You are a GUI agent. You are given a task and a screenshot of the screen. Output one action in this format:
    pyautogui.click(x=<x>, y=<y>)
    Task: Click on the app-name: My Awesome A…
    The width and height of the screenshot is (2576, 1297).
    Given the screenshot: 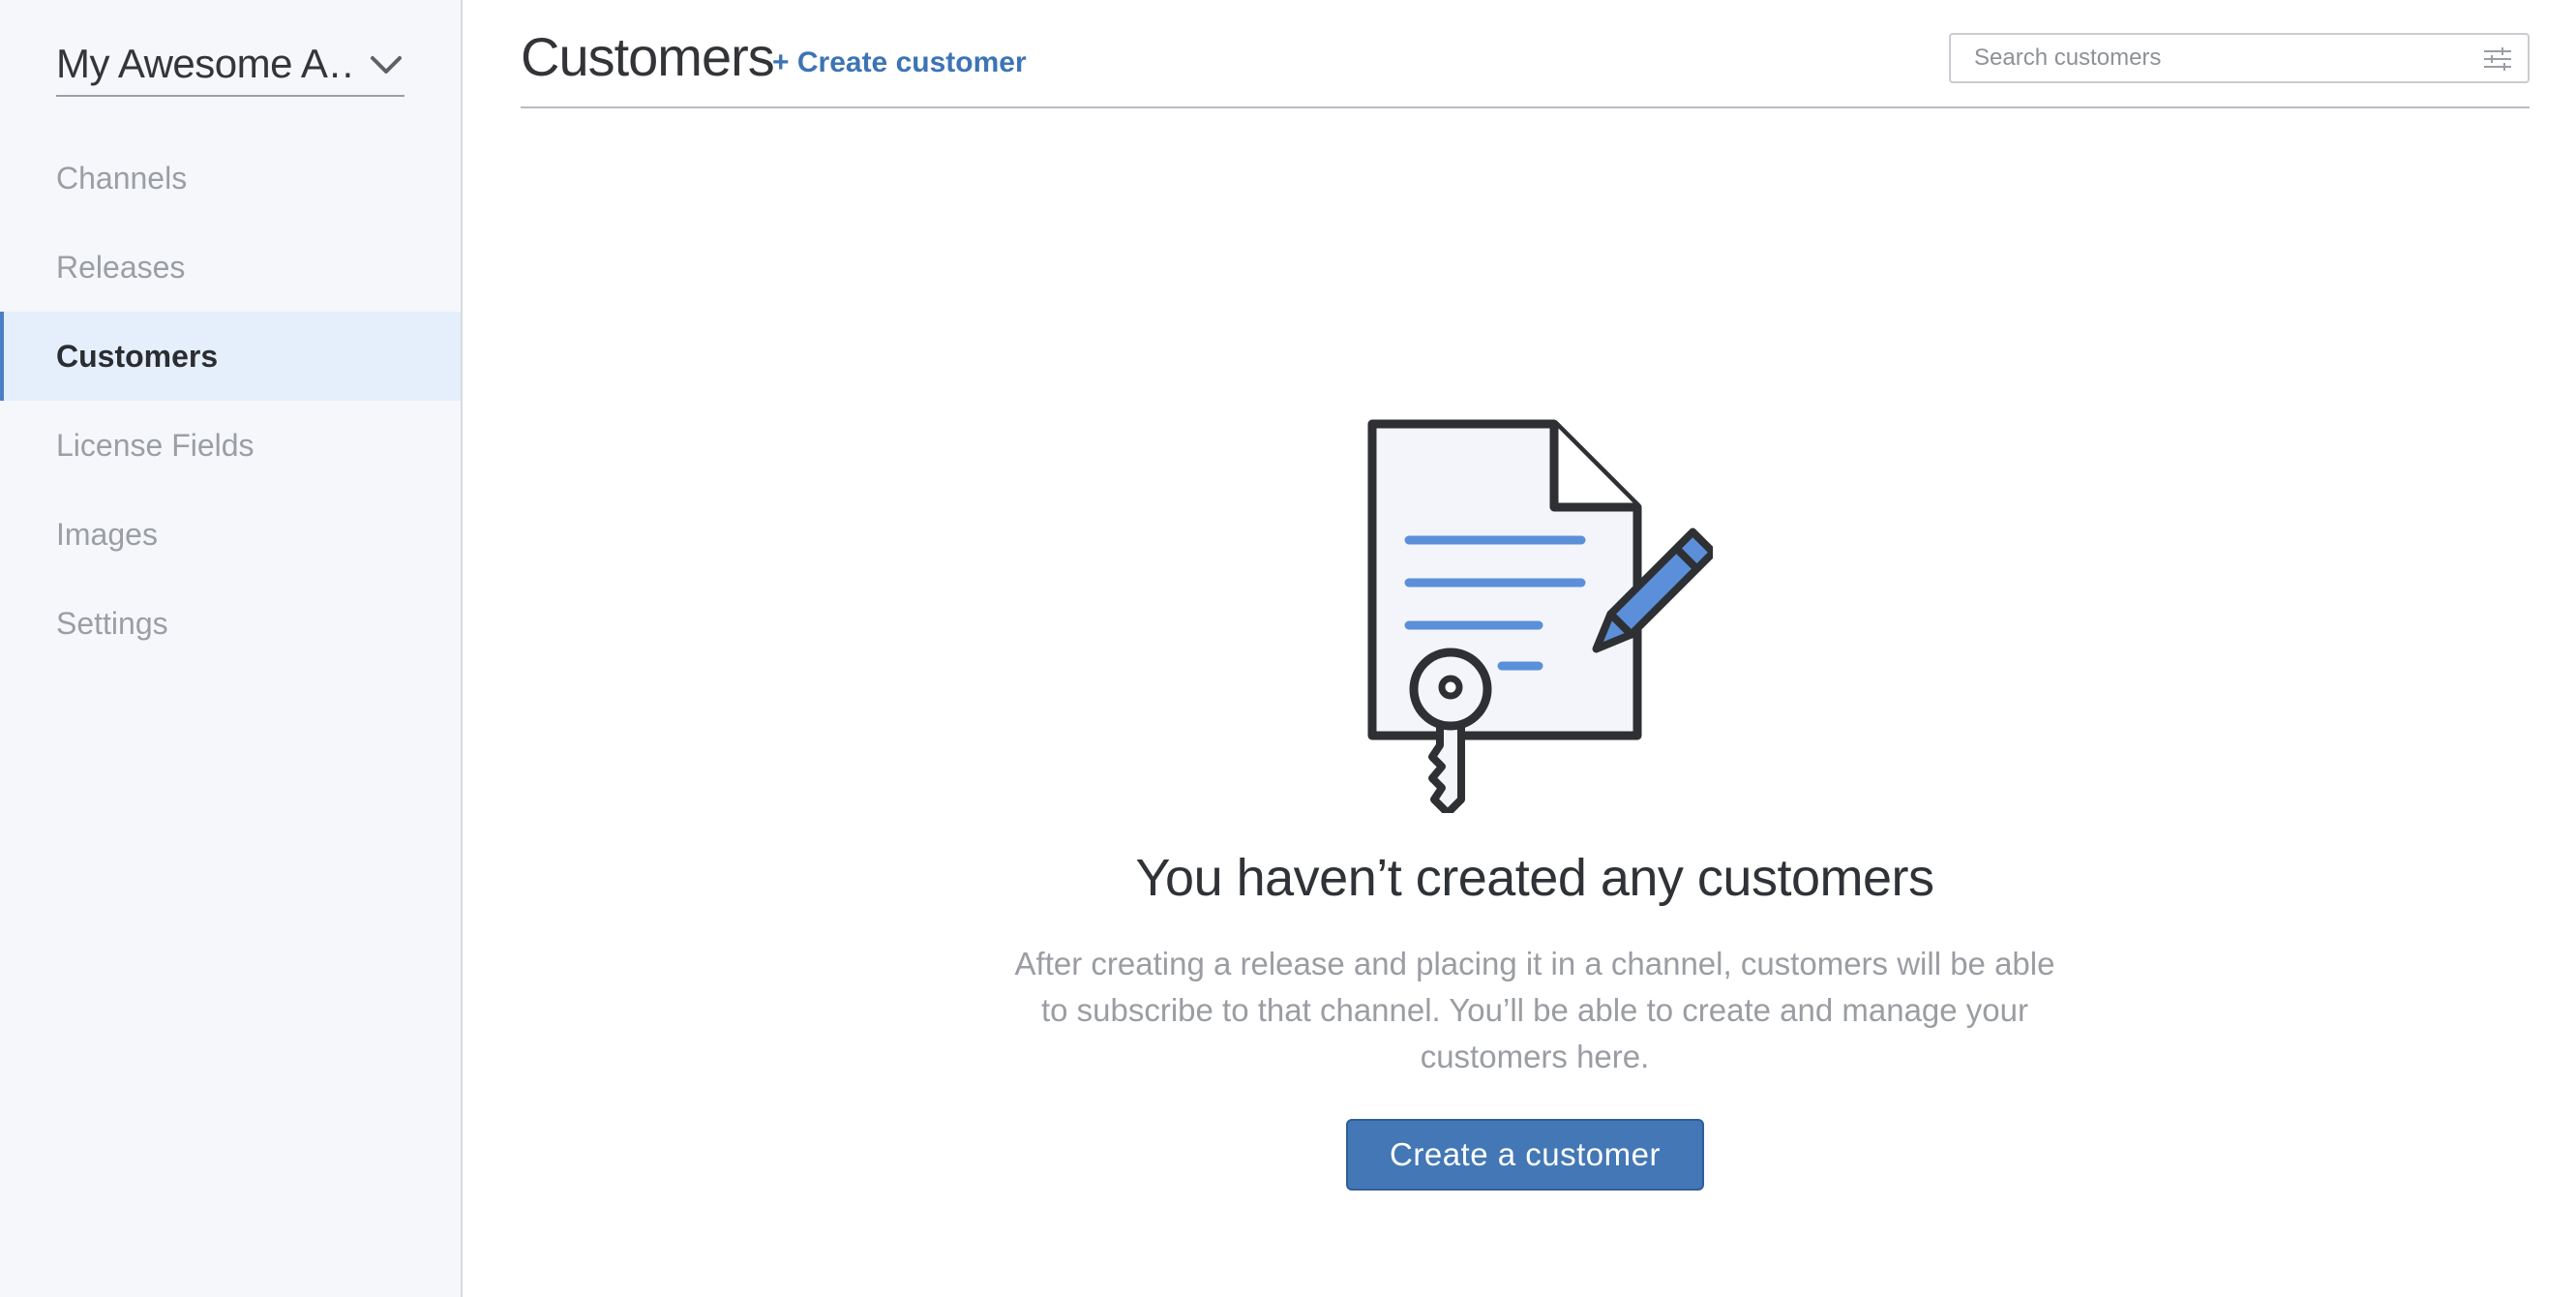 What is the action you would take?
    pyautogui.click(x=206, y=63)
    